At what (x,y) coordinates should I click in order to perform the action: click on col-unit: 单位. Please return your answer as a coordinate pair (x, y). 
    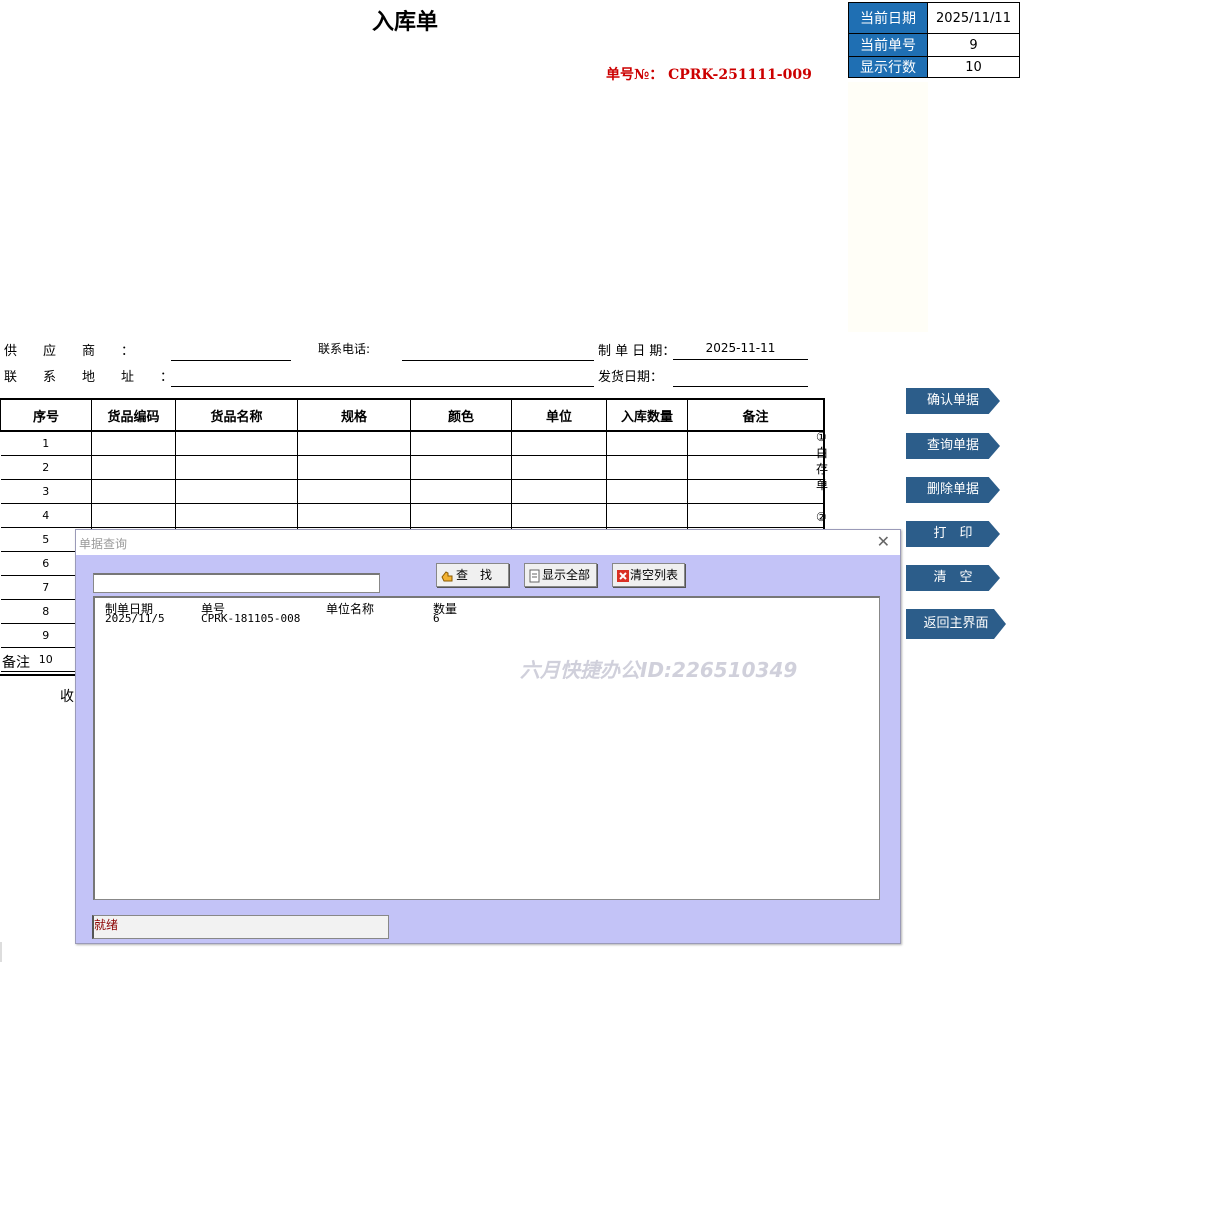
    Looking at the image, I should click on (559, 415).